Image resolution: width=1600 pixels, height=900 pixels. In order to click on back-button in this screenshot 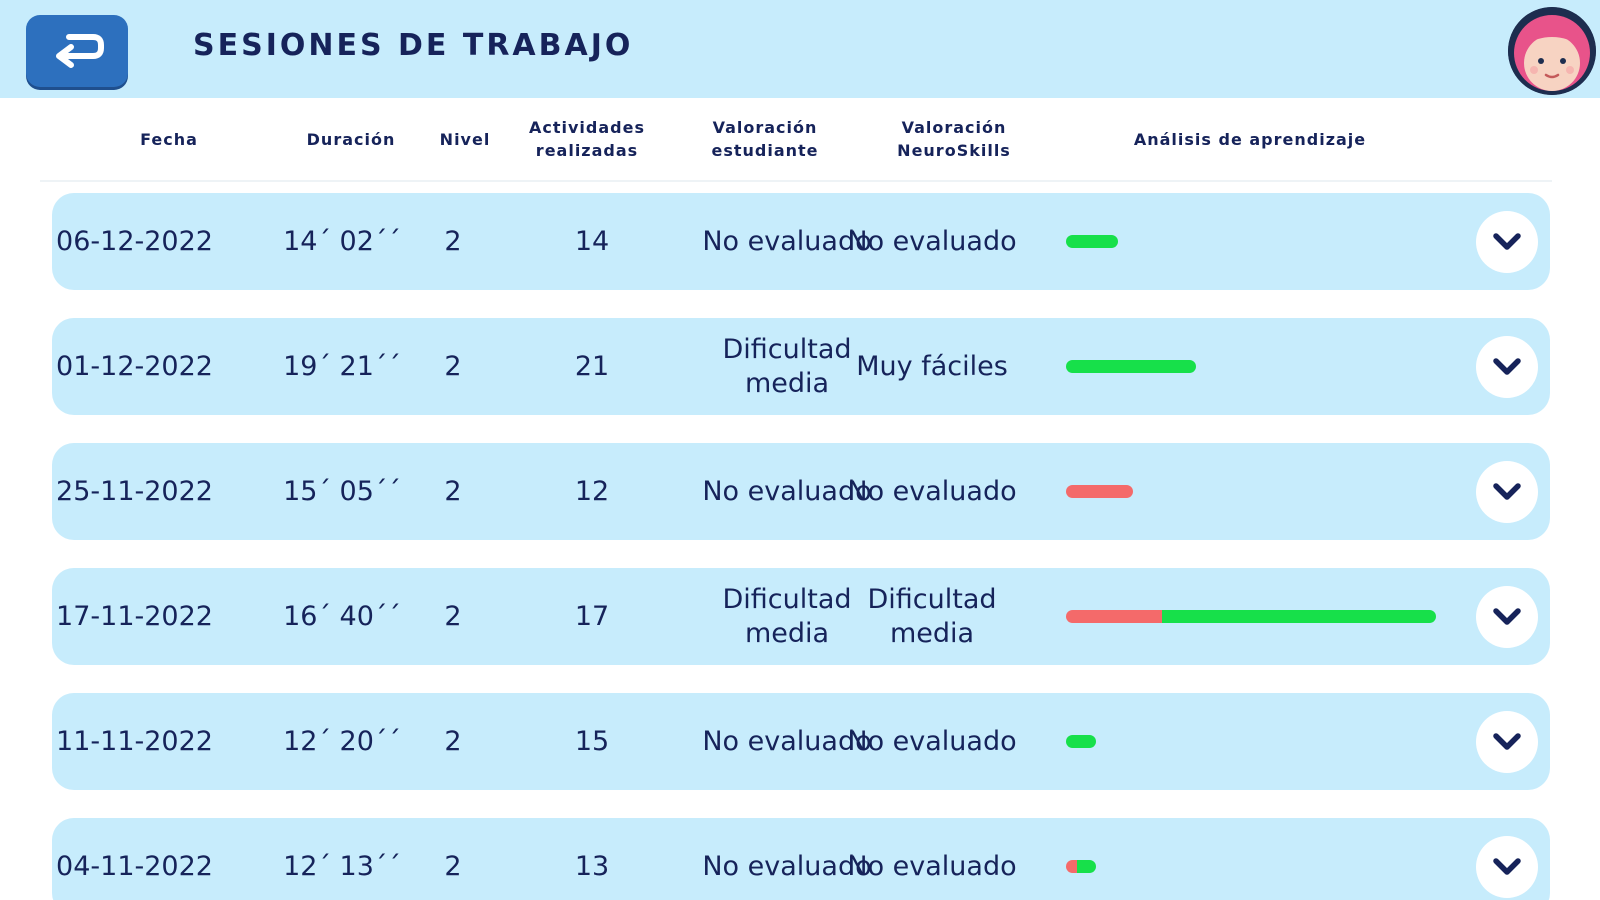, I will do `click(77, 51)`.